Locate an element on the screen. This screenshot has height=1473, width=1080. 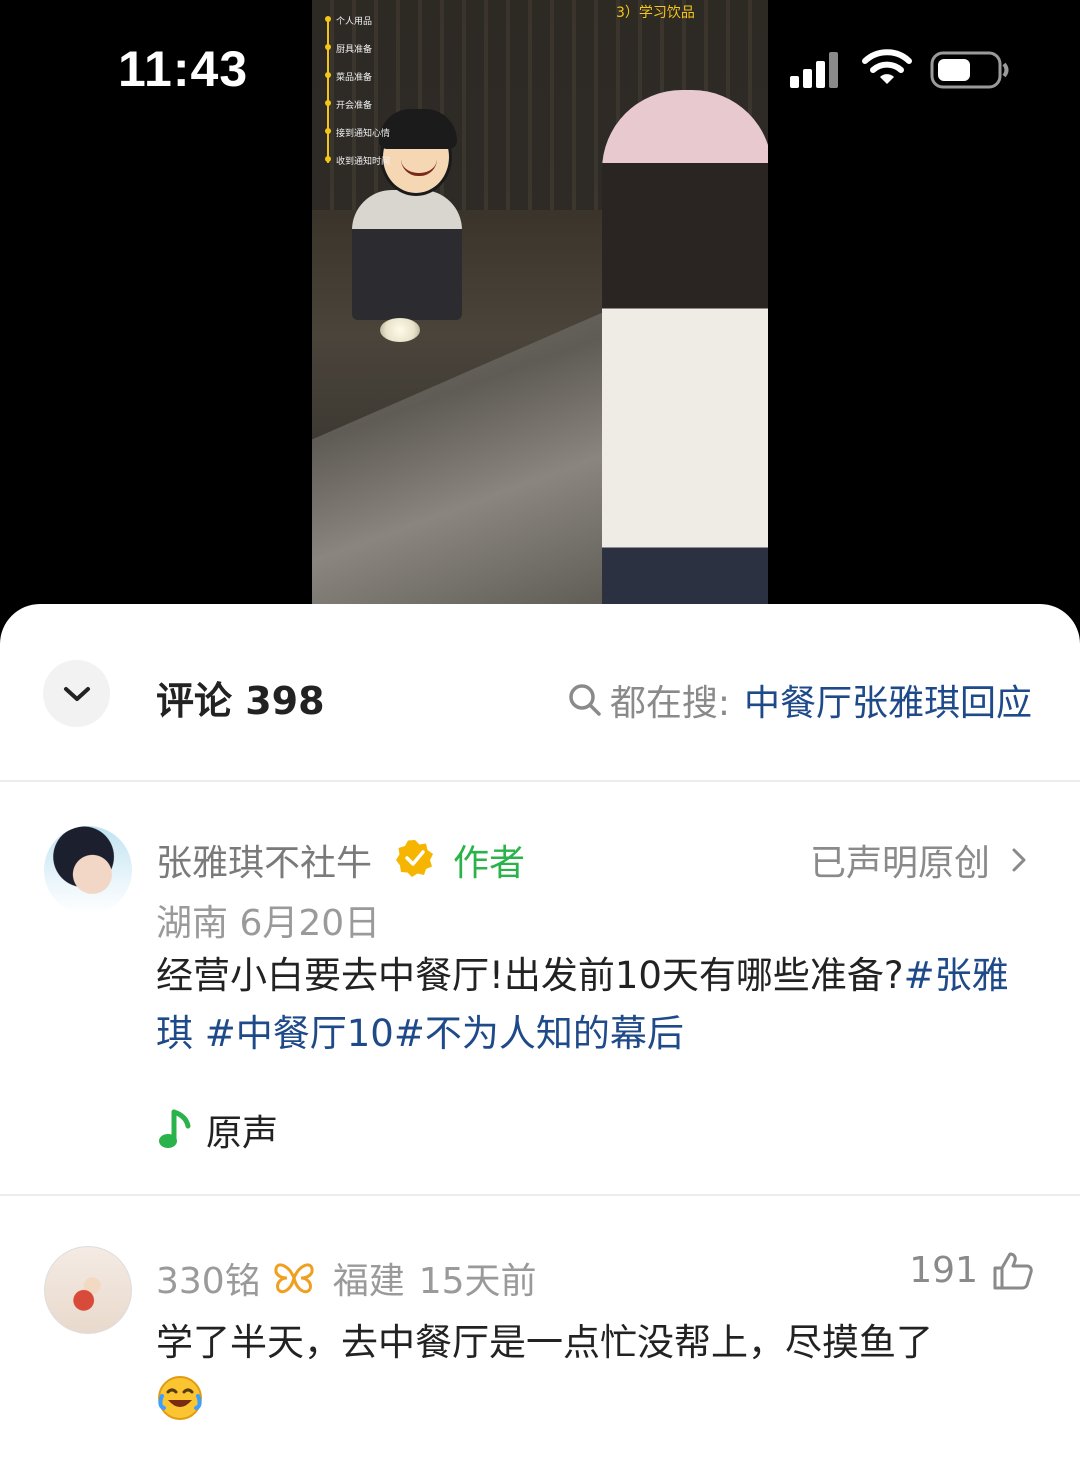
comment-header: 评论 398 都在搜: 中餐厅张雅琪回应 is located at coordinates (540, 693).